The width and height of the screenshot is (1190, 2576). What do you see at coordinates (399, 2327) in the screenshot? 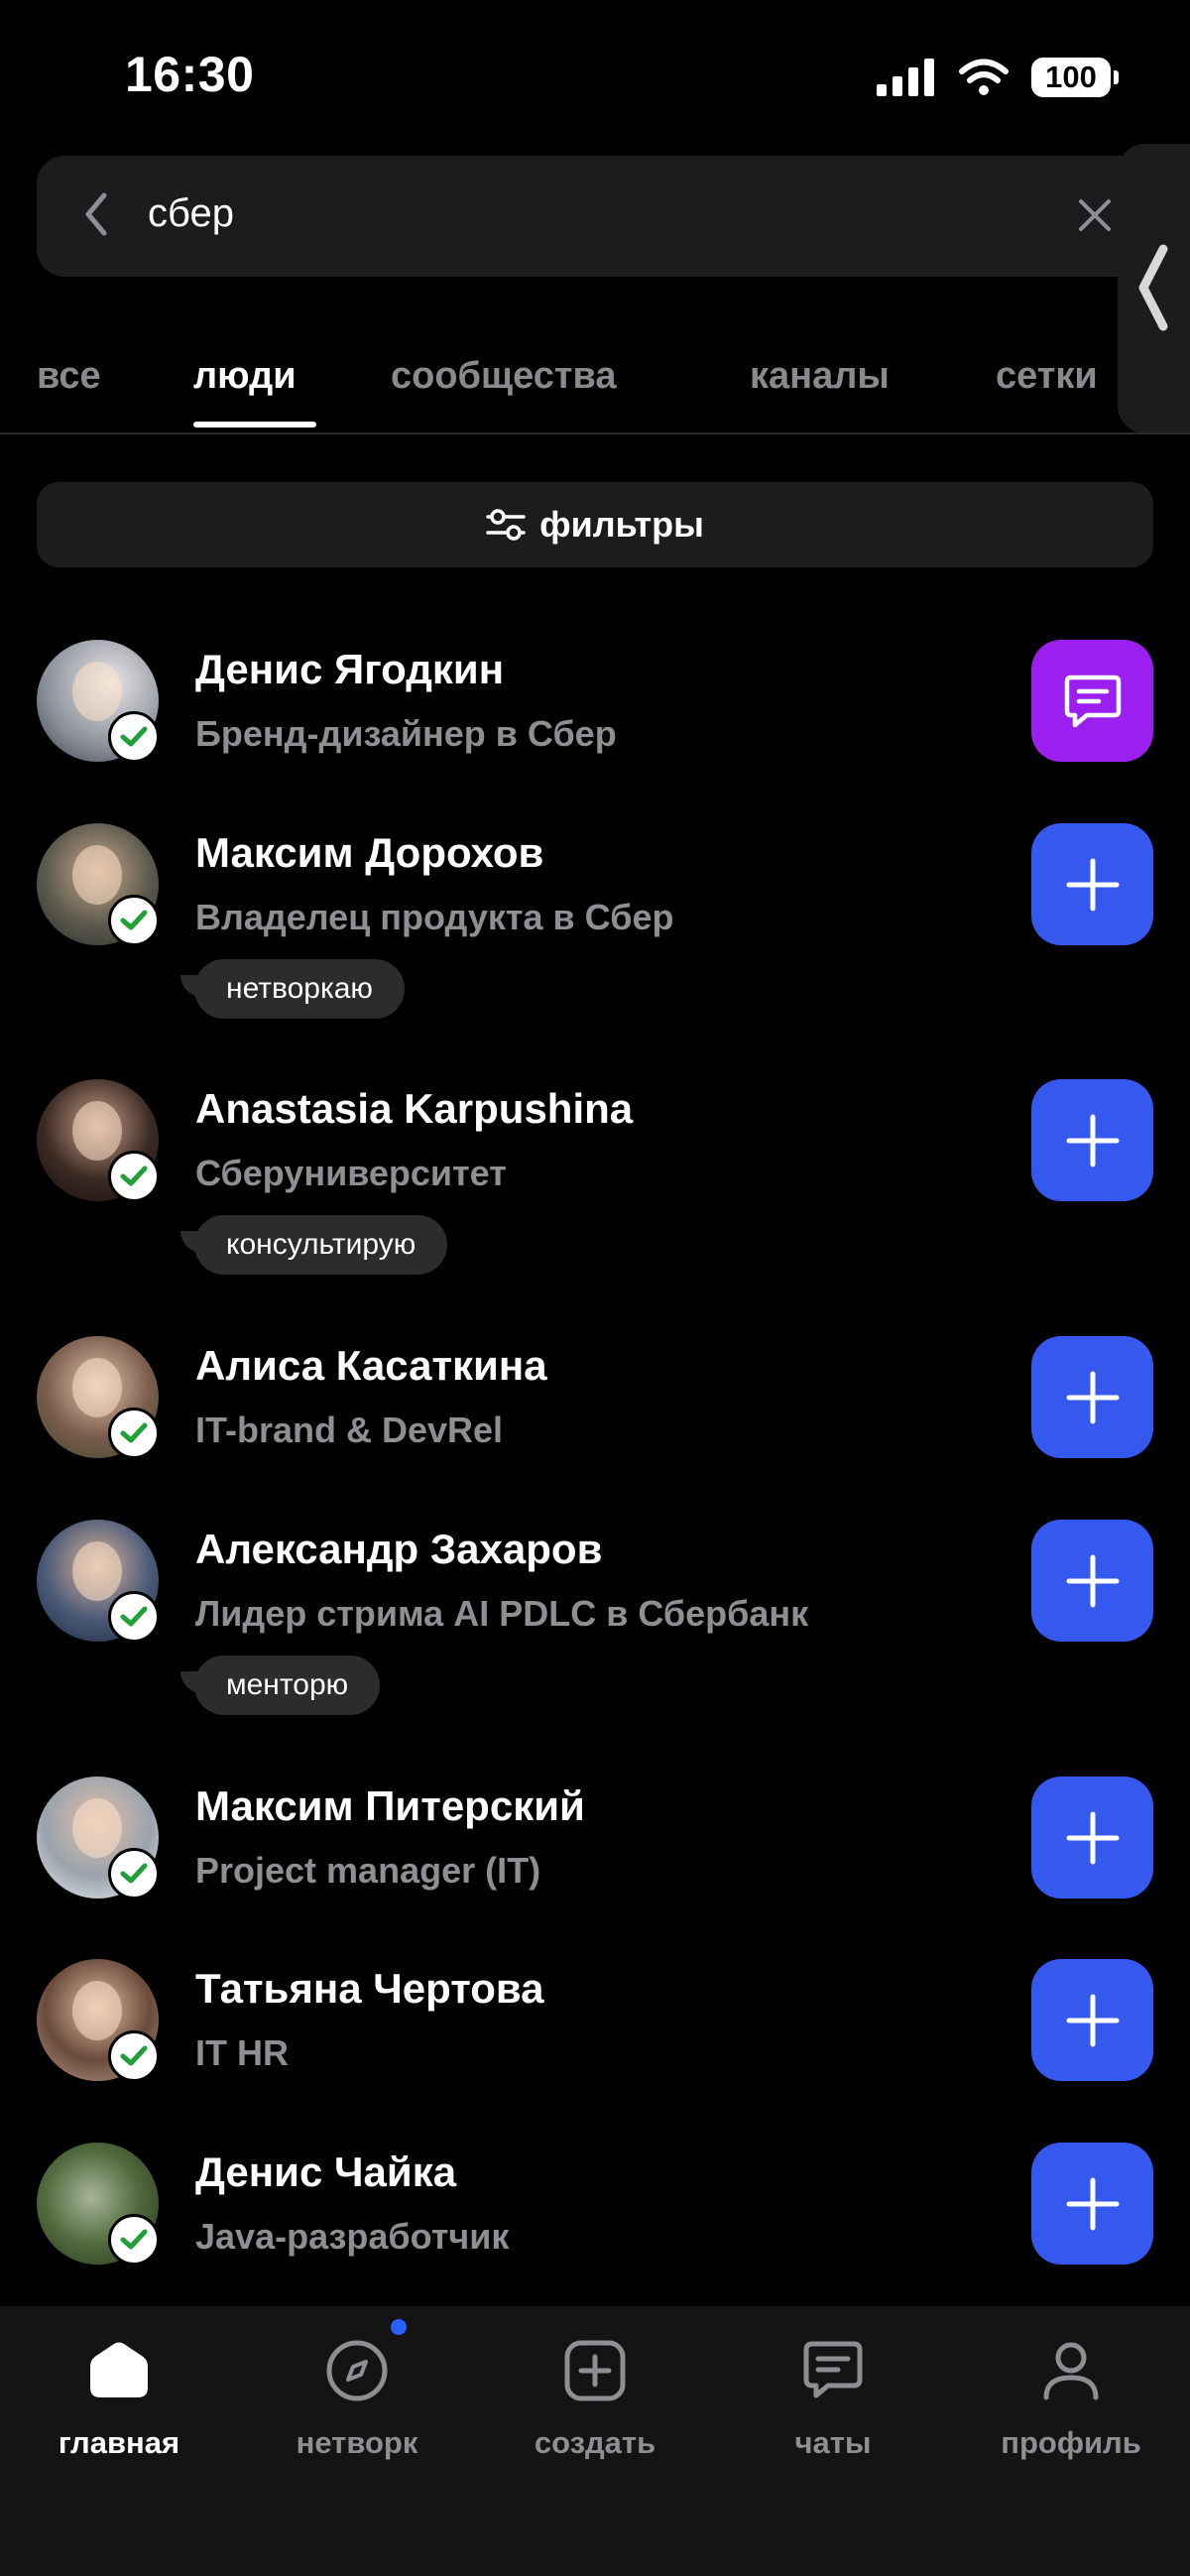
I see `notification-dot` at bounding box center [399, 2327].